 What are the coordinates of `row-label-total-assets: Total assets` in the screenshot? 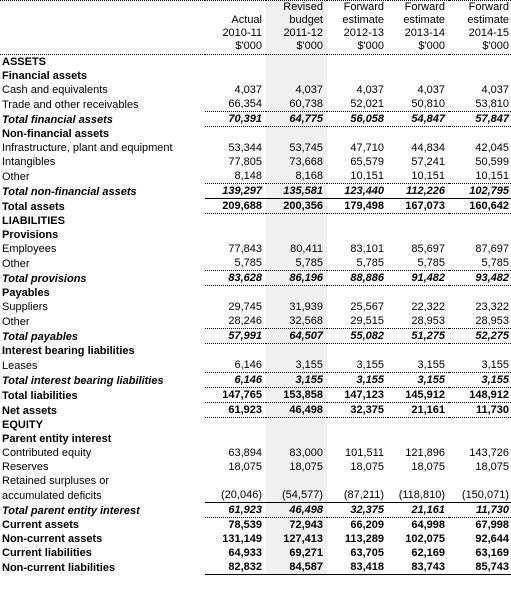 It's located at (33, 206).